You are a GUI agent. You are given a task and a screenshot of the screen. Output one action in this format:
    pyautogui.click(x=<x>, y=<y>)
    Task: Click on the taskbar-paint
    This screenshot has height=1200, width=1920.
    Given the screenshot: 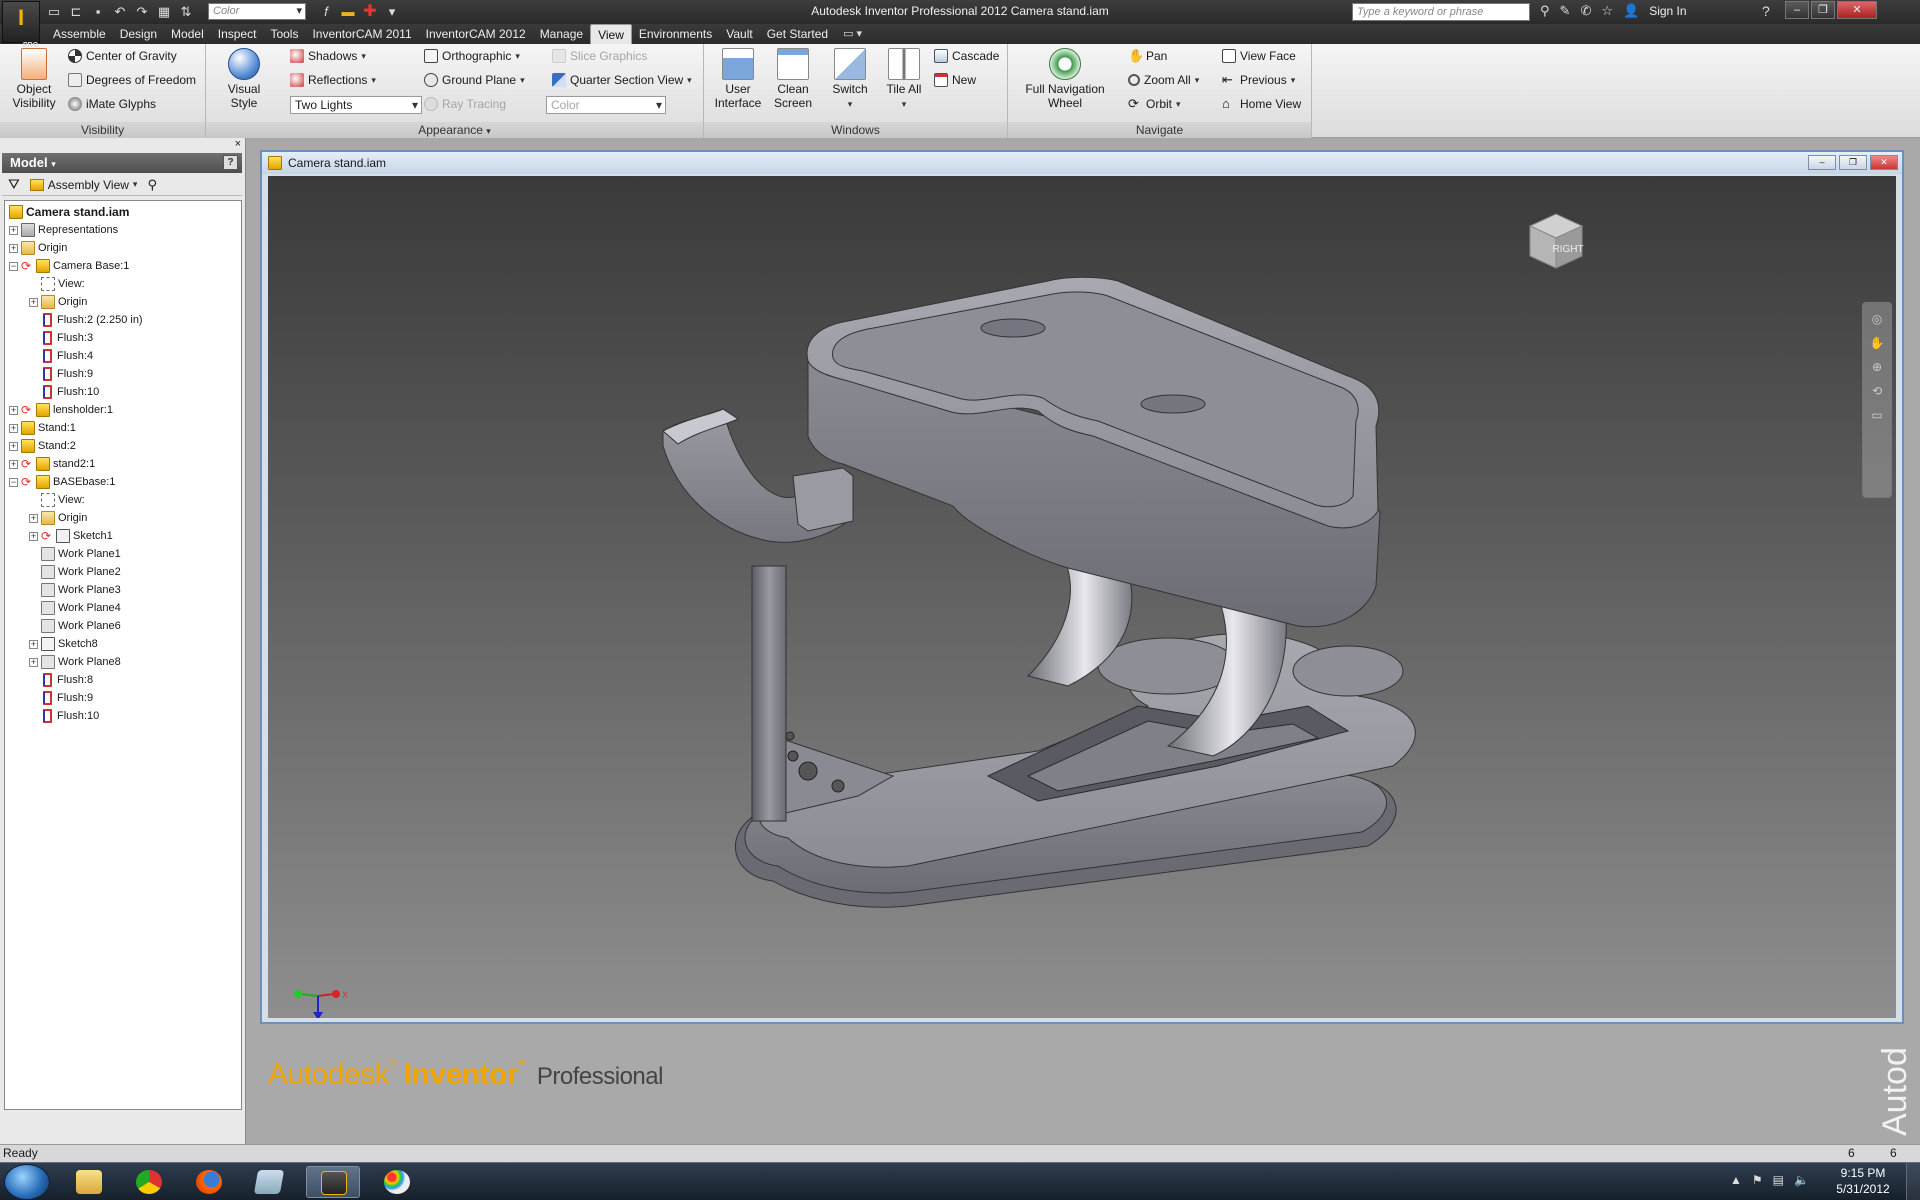 What is the action you would take?
    pyautogui.click(x=397, y=1182)
    